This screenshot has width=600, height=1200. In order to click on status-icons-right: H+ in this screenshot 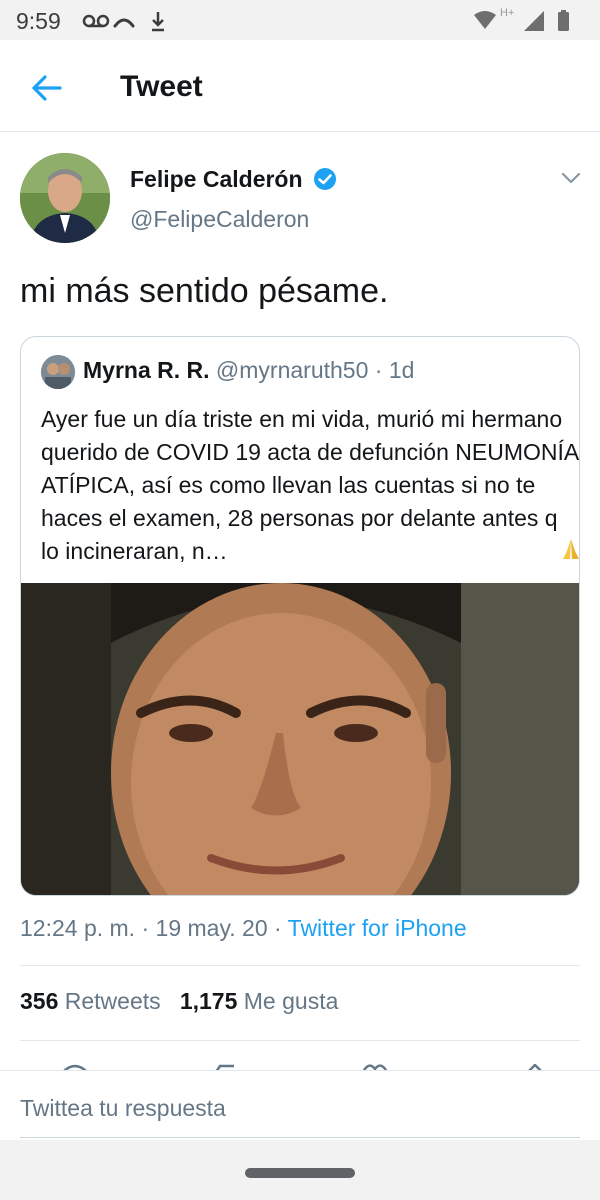, I will do `click(527, 22)`.